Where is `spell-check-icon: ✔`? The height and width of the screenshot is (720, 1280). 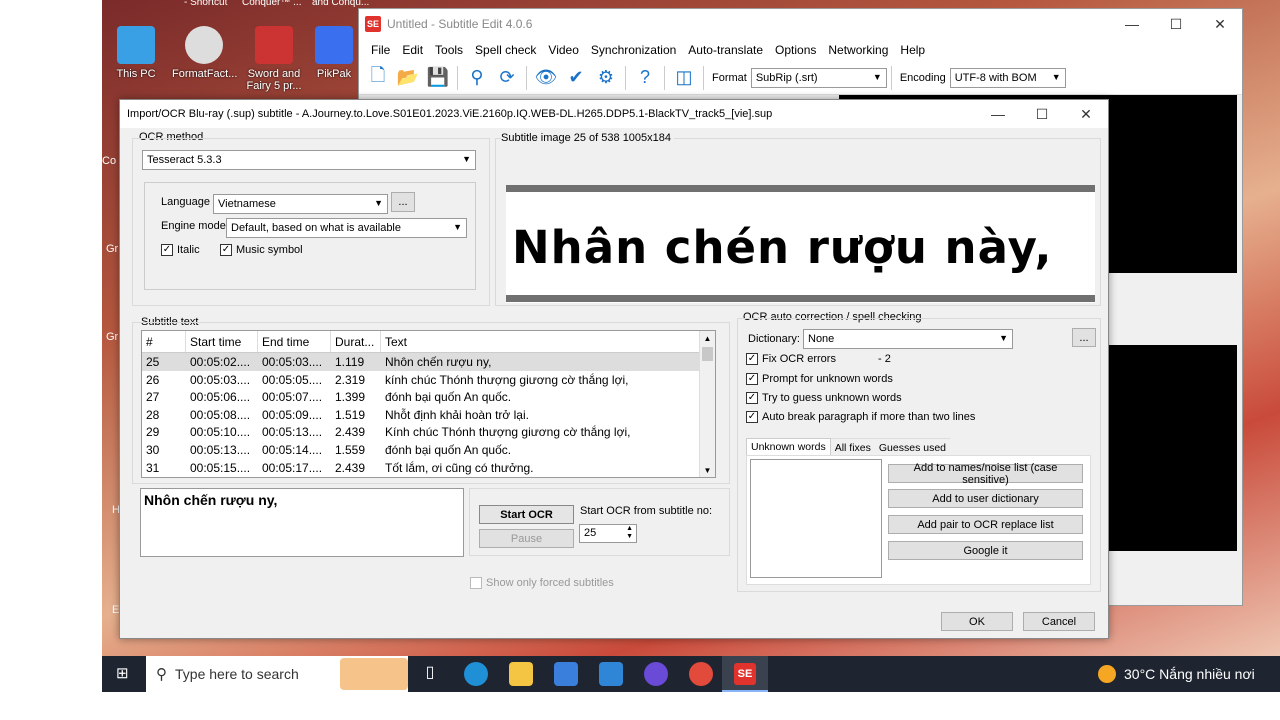 spell-check-icon: ✔ is located at coordinates (576, 78).